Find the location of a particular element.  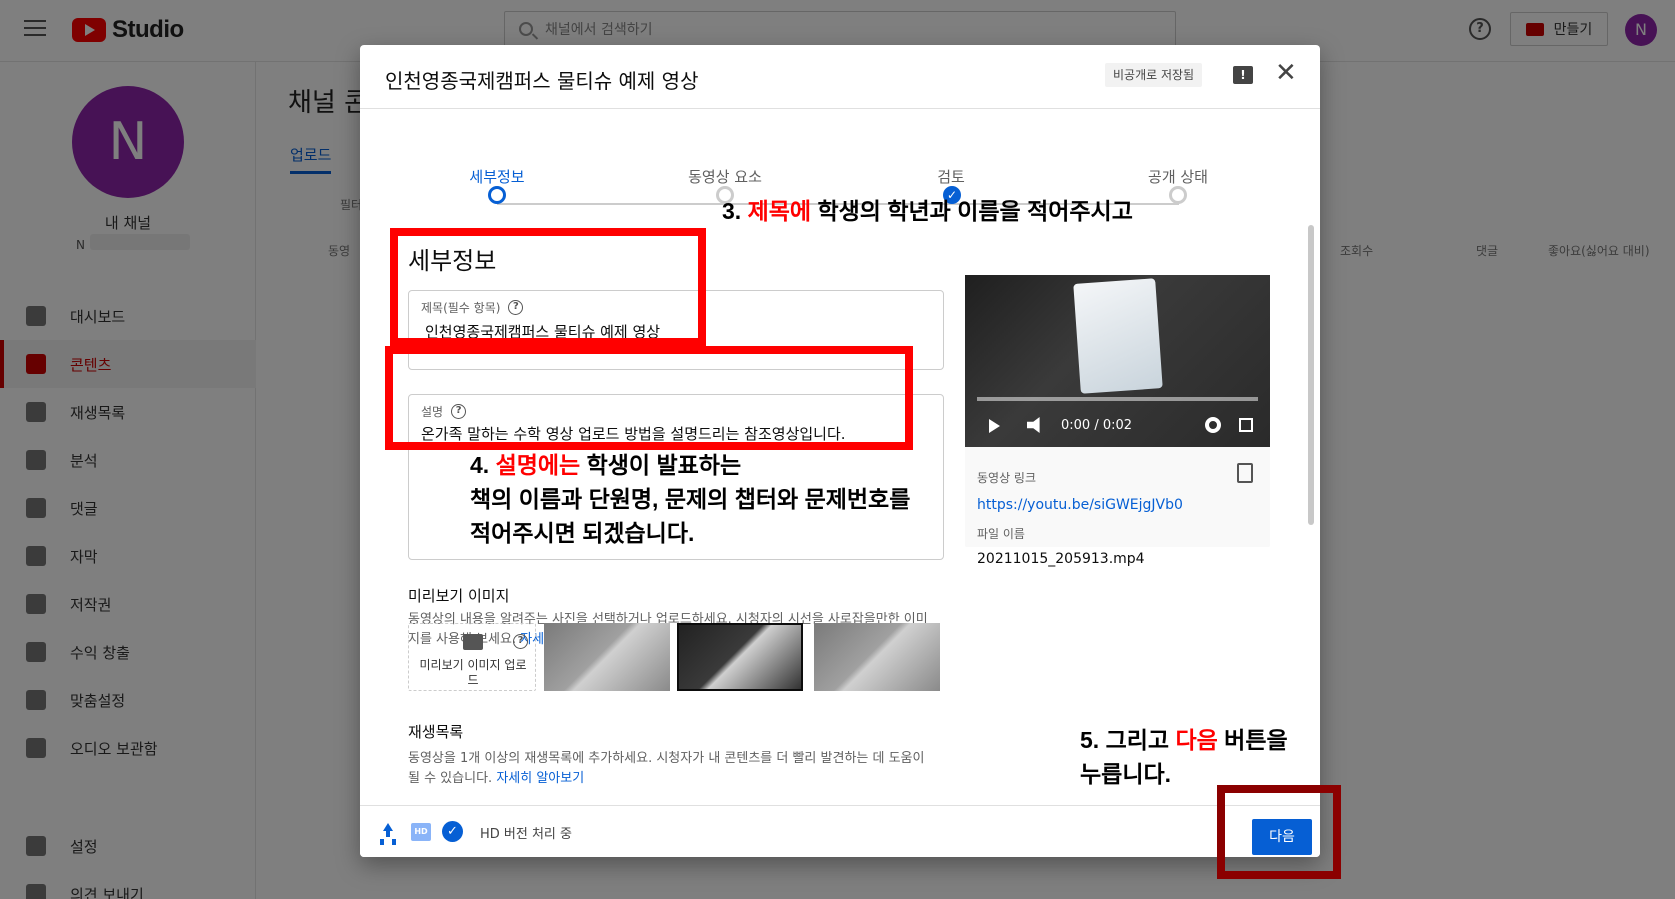

time-display: 0:00 / 0:02 is located at coordinates (1097, 425).